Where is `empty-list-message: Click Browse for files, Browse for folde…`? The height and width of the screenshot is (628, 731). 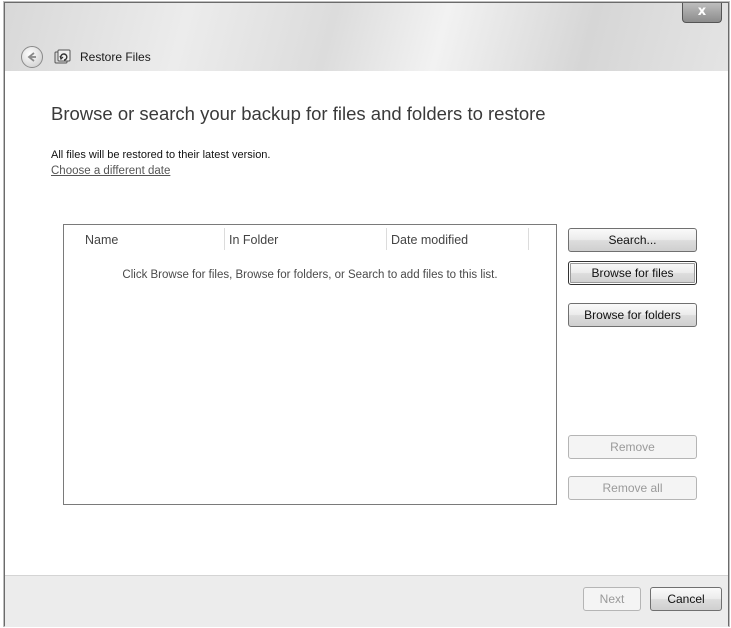
empty-list-message: Click Browse for files, Browse for folde… is located at coordinates (310, 275).